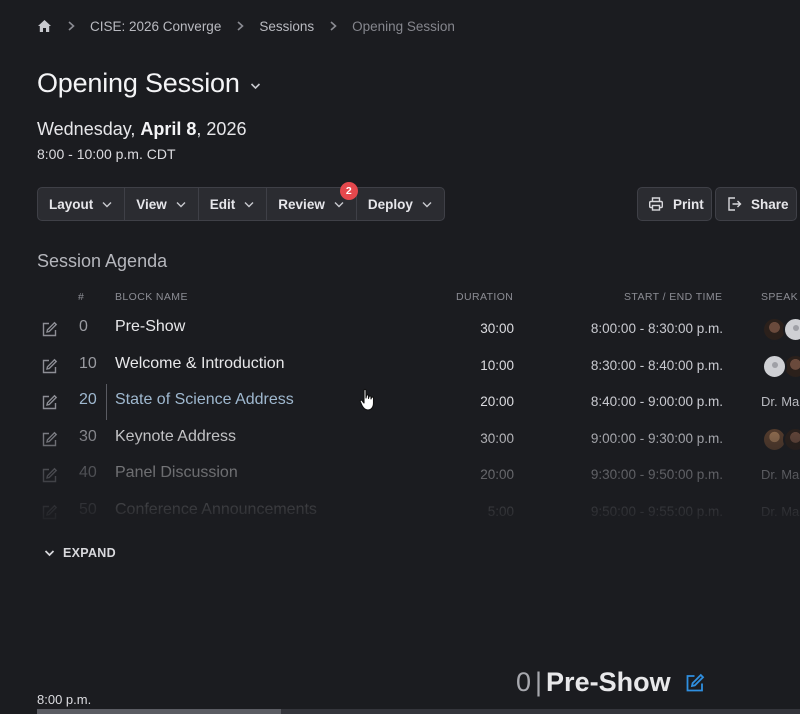  What do you see at coordinates (155, 26) in the screenshot?
I see `breadcrumb-event-link: CISE: 2026 Converge` at bounding box center [155, 26].